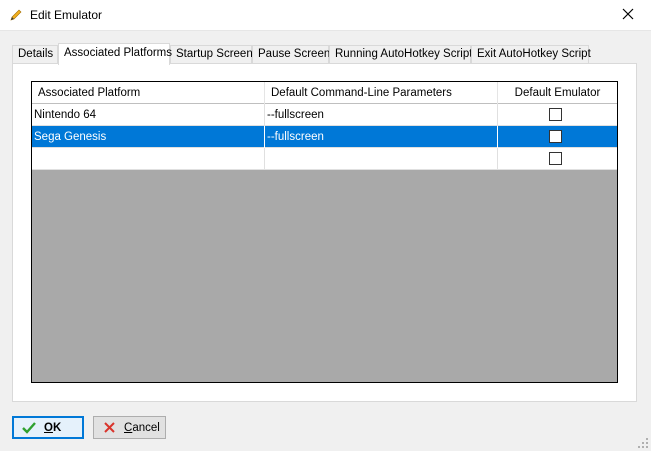  Describe the element at coordinates (381, 93) in the screenshot. I see `column-header-parameters: Default Command-Line Parameters` at that location.